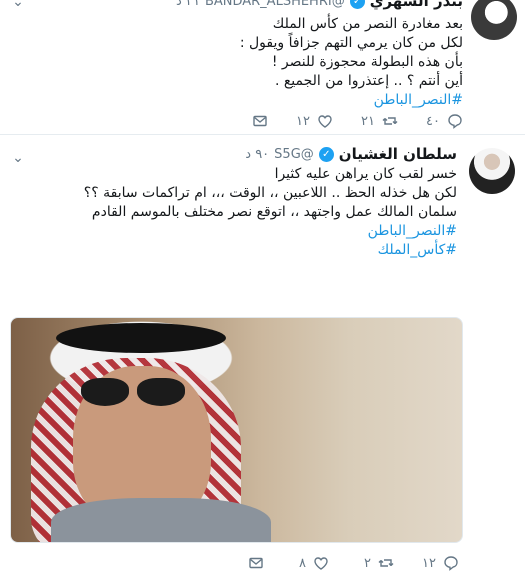 The image size is (525, 577). I want to click on author-name: بندر الشهري, so click(416, 5).